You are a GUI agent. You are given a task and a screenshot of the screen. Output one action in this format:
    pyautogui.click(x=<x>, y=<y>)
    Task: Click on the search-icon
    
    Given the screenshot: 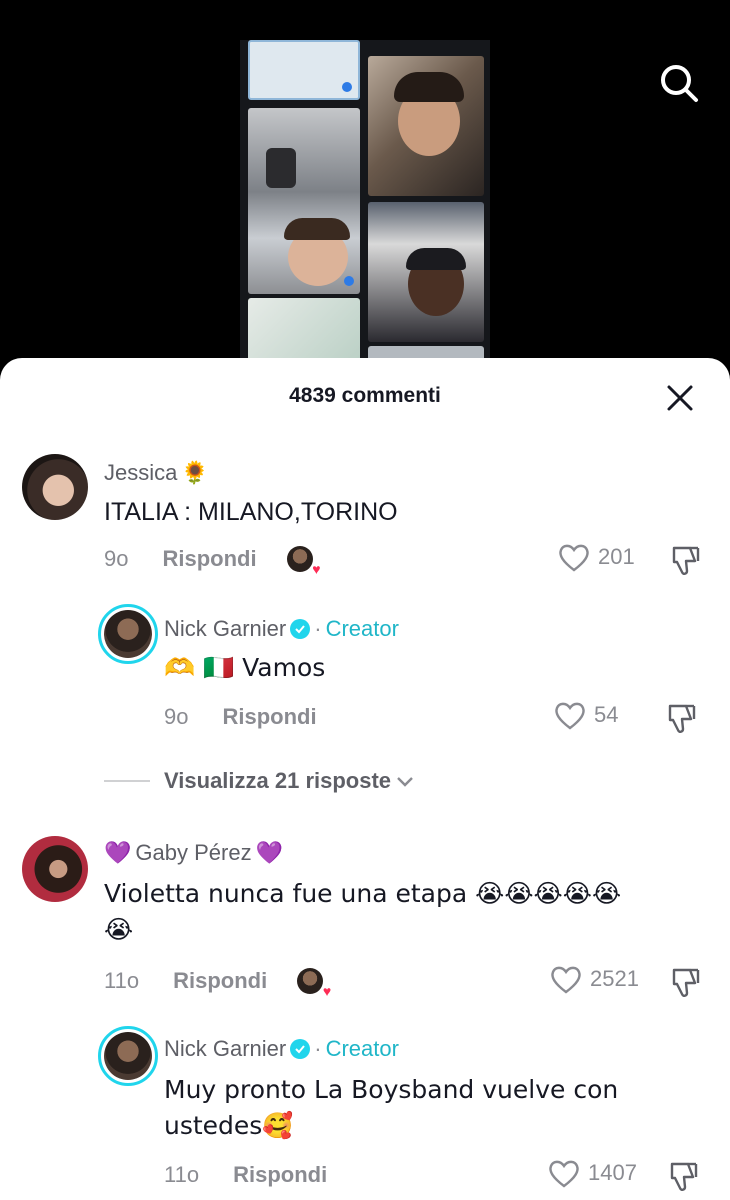 What is the action you would take?
    pyautogui.click(x=679, y=83)
    